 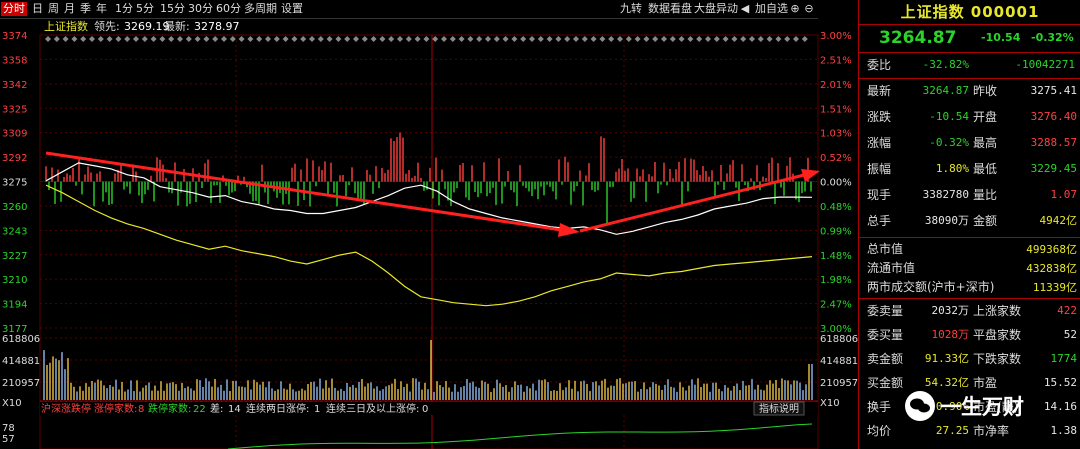 What do you see at coordinates (66, 408) in the screenshot?
I see `breadth-title: 沪深涨跌停` at bounding box center [66, 408].